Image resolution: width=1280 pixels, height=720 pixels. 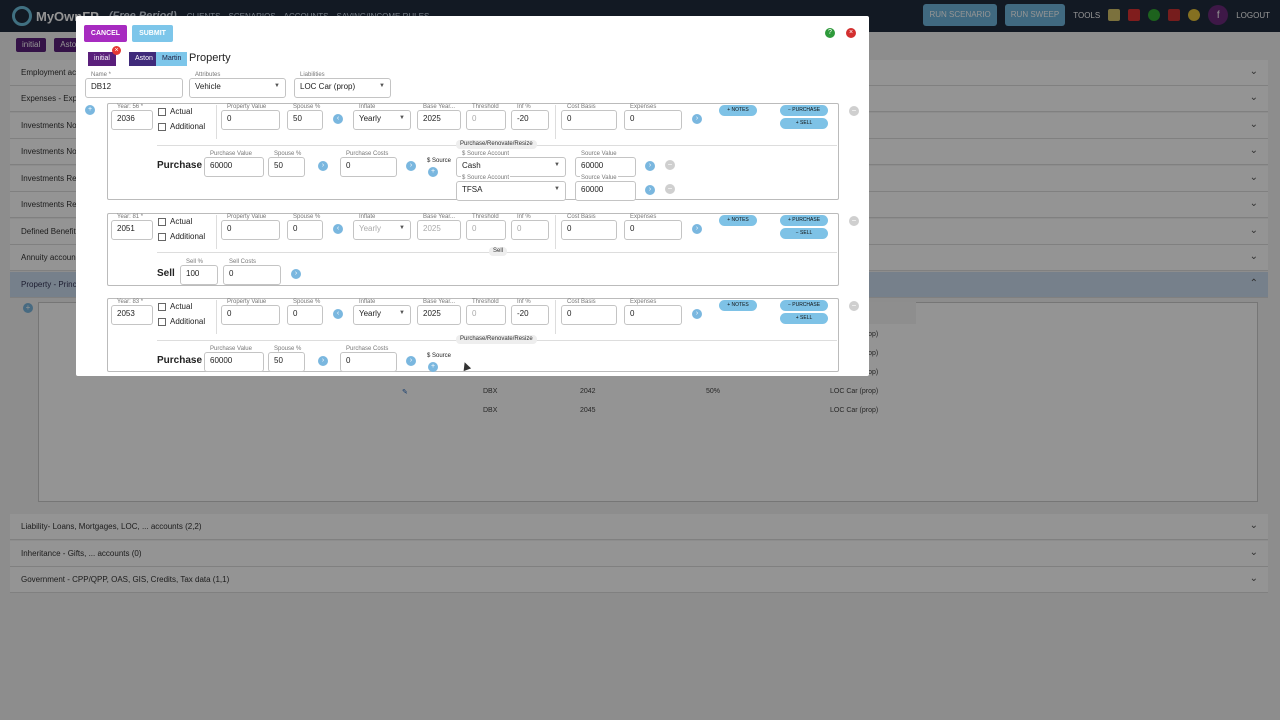 I want to click on sell-percent-field: Sell % 100, so click(x=199, y=272).